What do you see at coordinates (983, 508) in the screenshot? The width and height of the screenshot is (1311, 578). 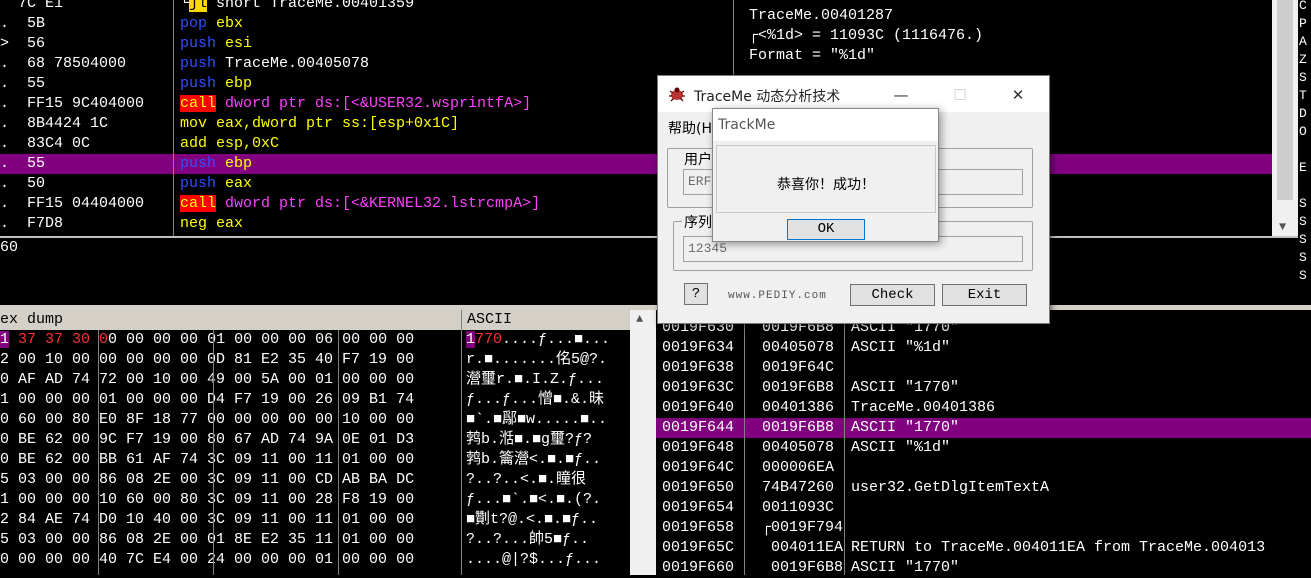 I see `stack-row: 0019F654 0011093C` at bounding box center [983, 508].